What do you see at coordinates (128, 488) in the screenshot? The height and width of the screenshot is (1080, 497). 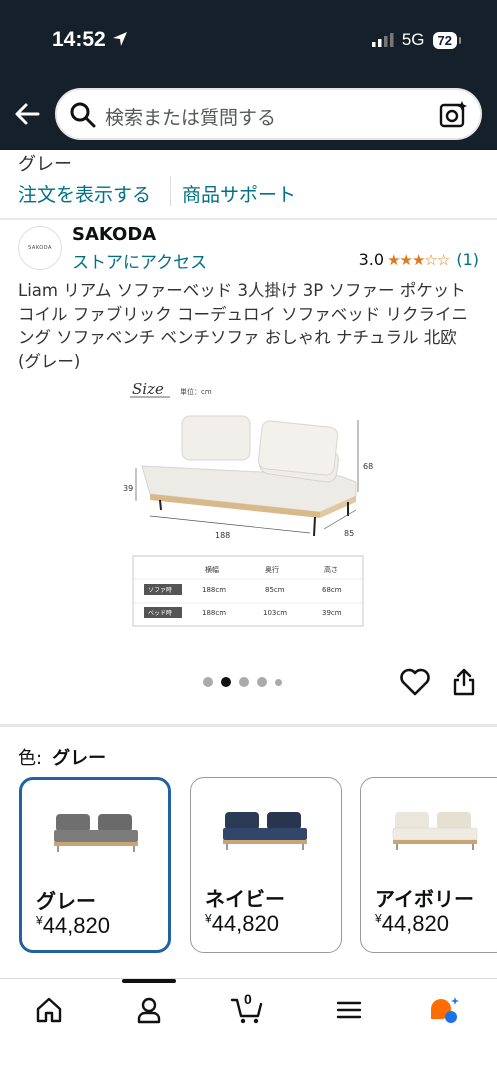 I see `dim-seat: 39` at bounding box center [128, 488].